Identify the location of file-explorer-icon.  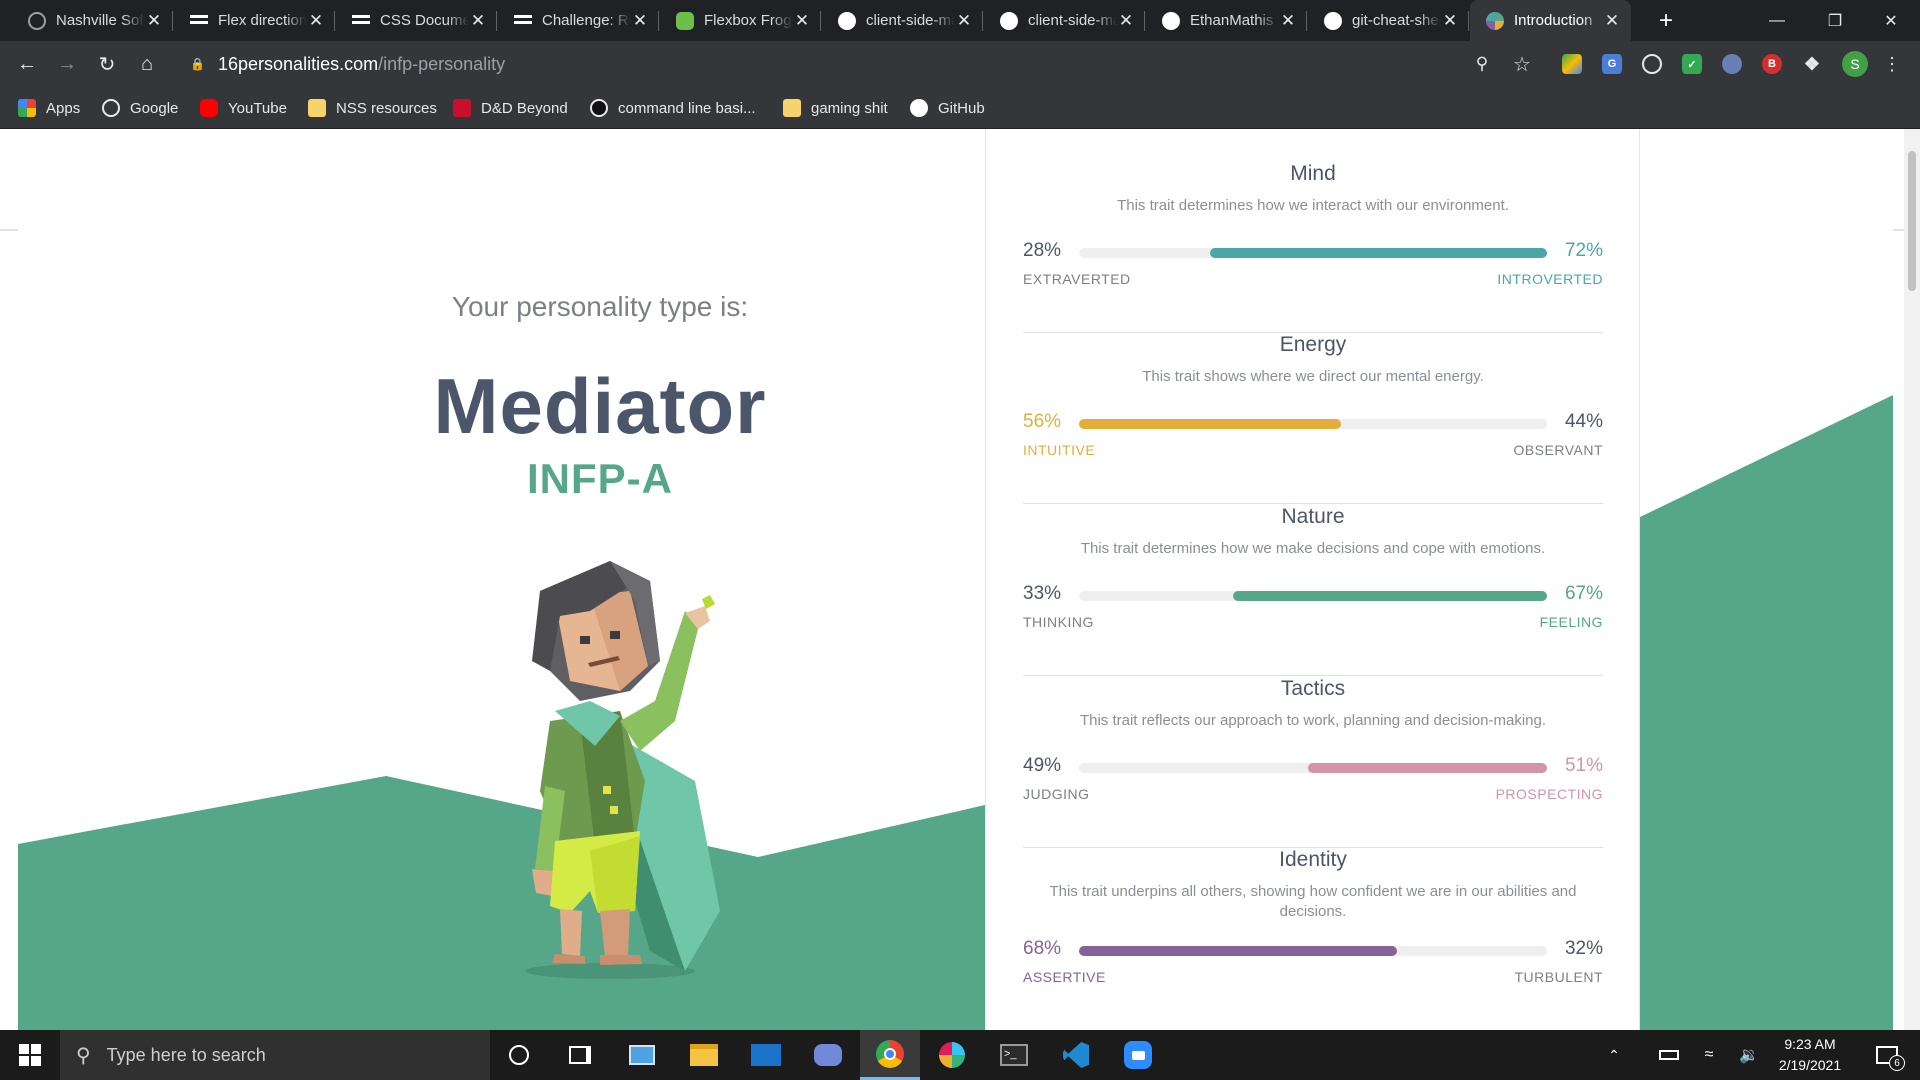
(704, 1055).